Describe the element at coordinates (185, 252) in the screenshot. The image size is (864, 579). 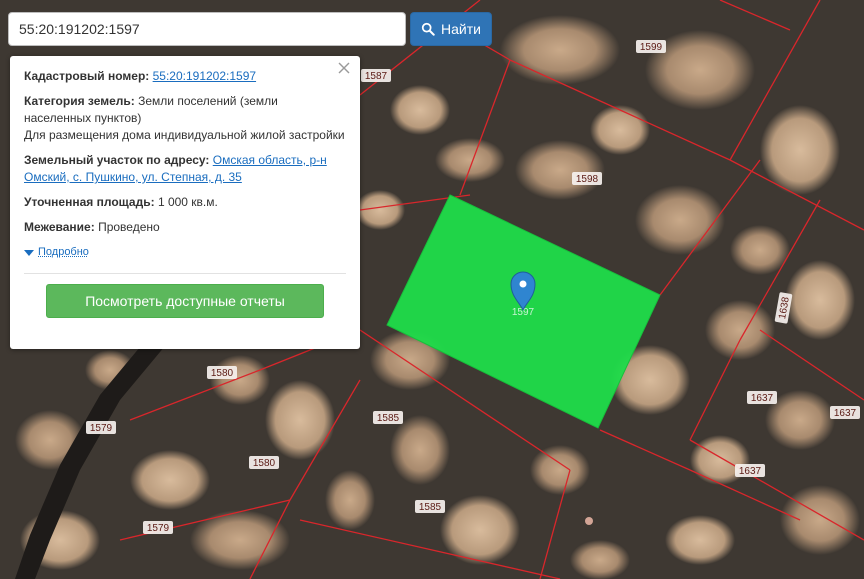
I see `details-toggle: Подробно` at that location.